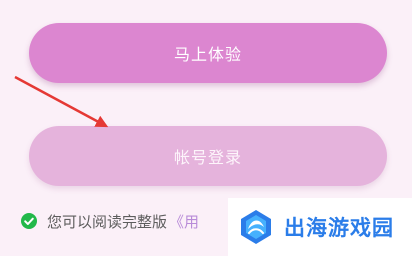 Image resolution: width=412 pixels, height=256 pixels. I want to click on account-login-label: 帐号登录, so click(207, 157).